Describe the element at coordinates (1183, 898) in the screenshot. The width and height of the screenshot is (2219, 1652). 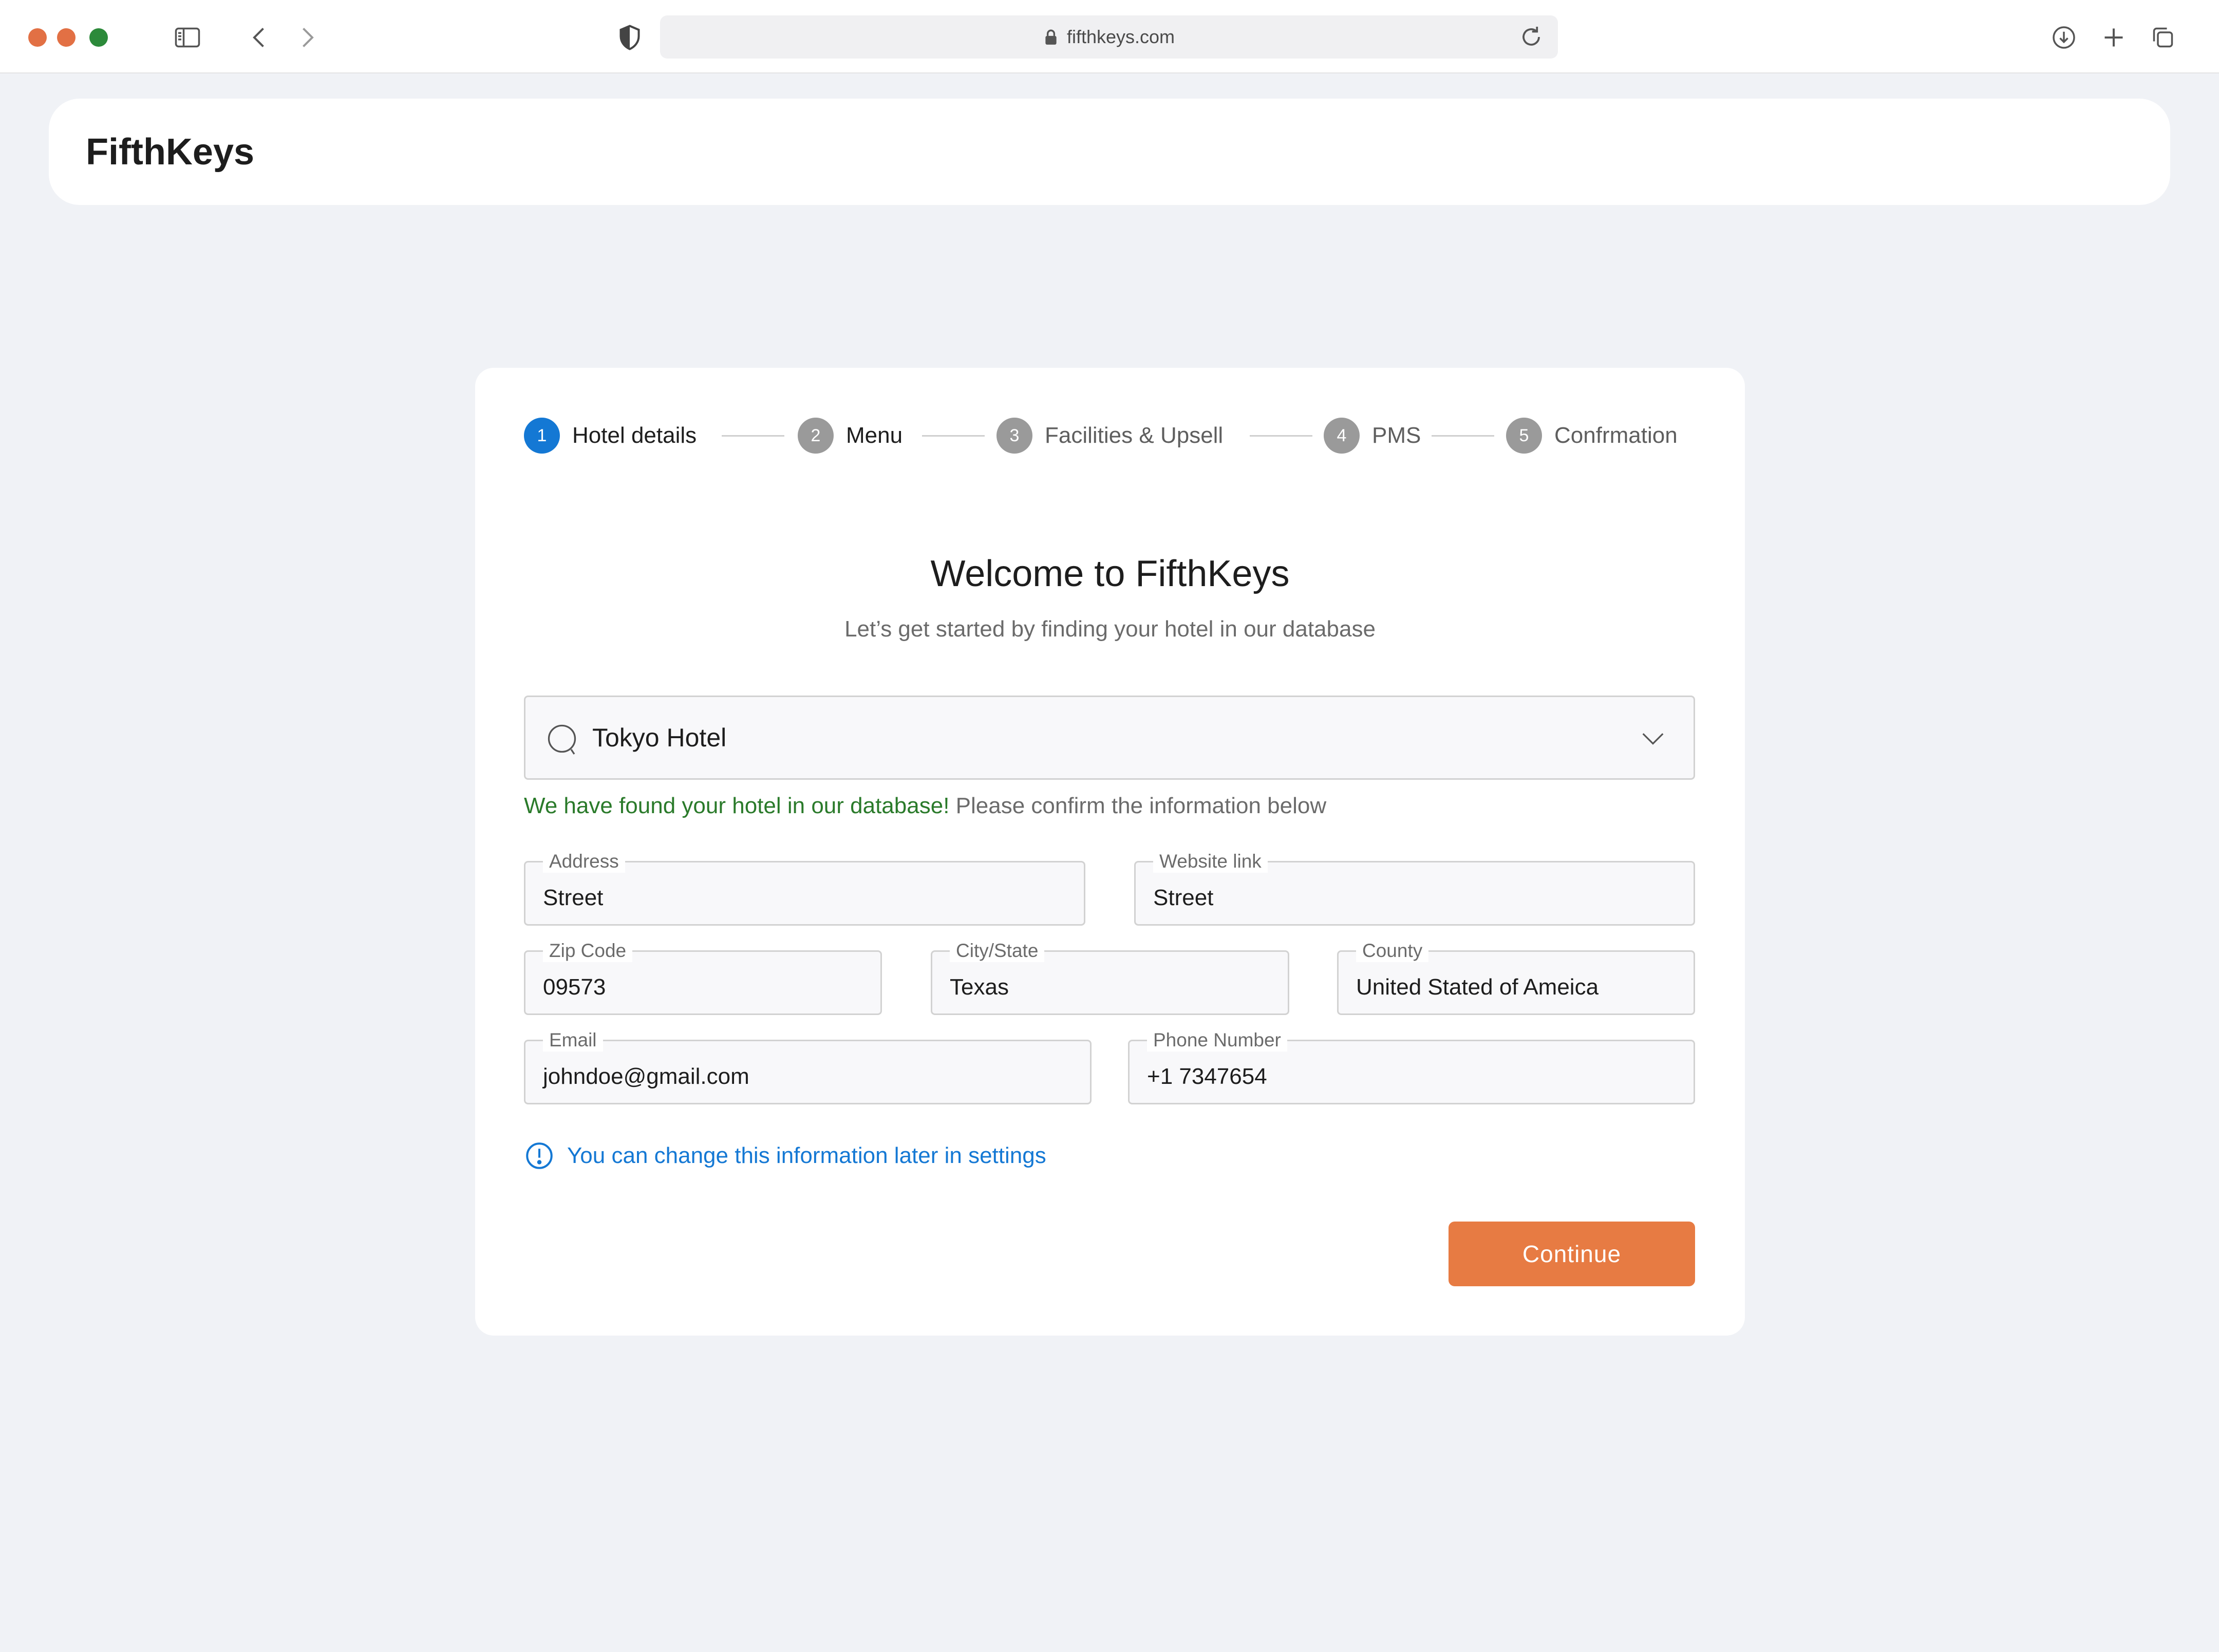
I see `website-link-value: Street` at that location.